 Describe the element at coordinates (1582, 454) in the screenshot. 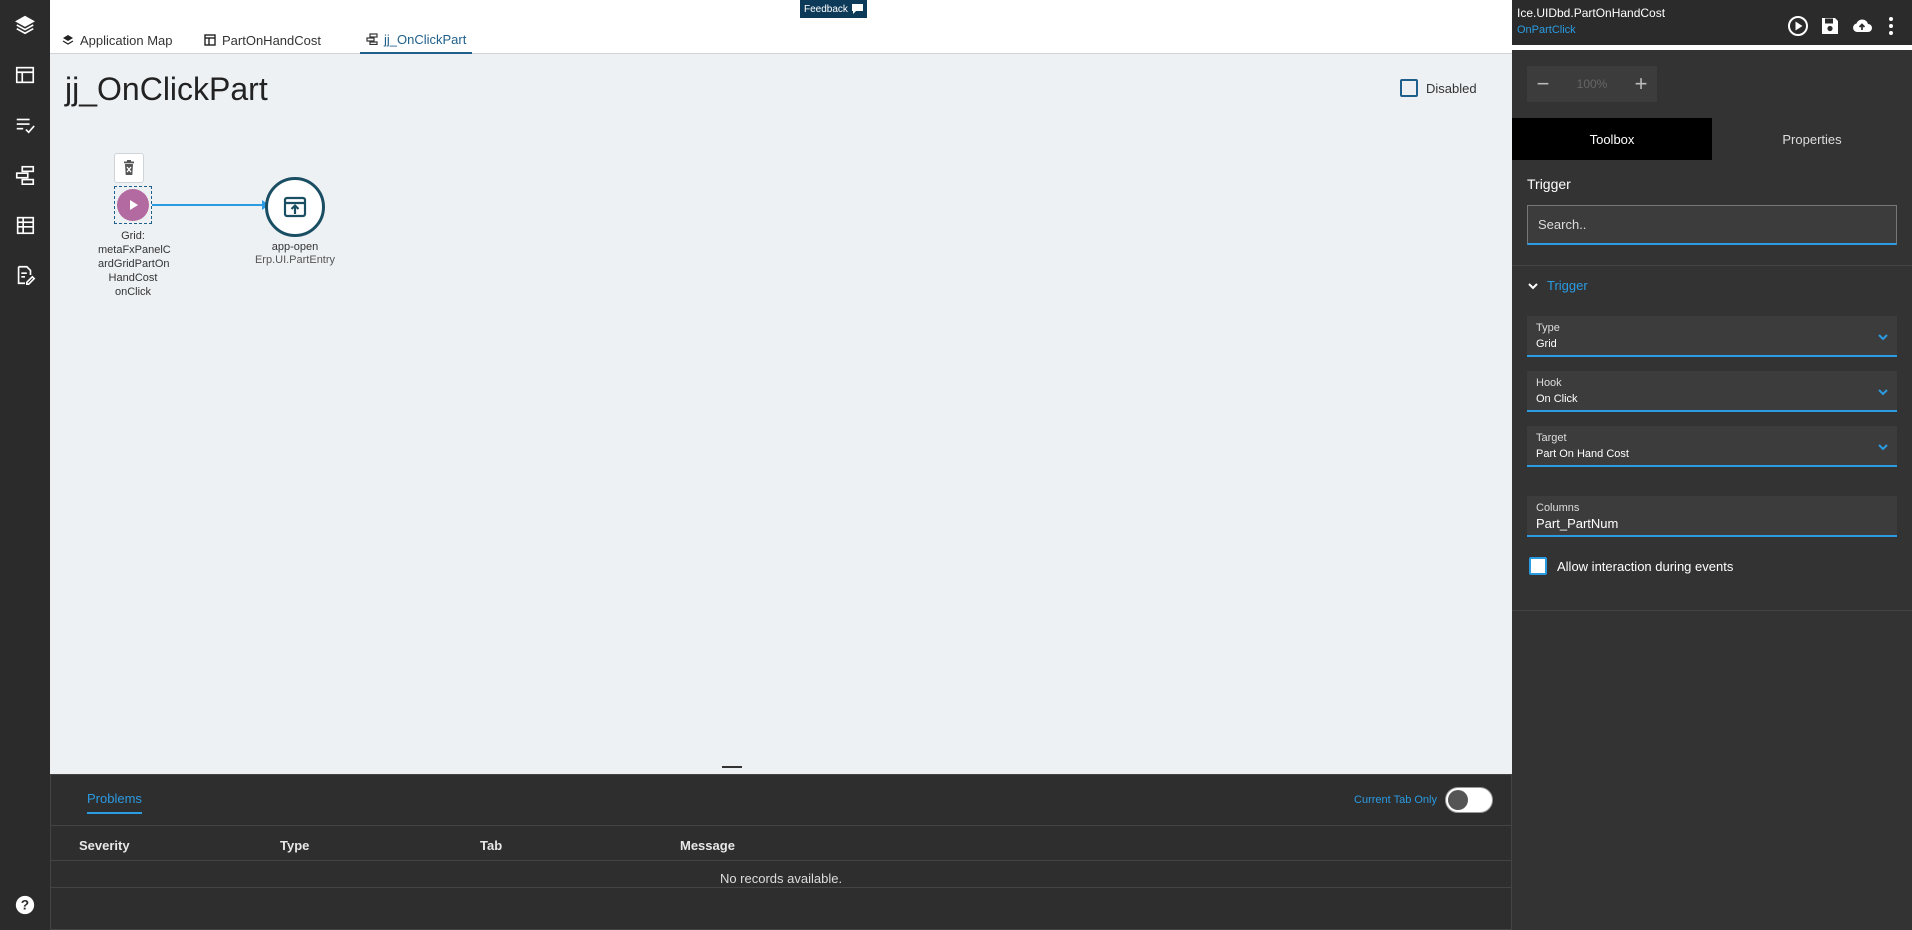

I see `field-value: Part On Hand Cost` at that location.